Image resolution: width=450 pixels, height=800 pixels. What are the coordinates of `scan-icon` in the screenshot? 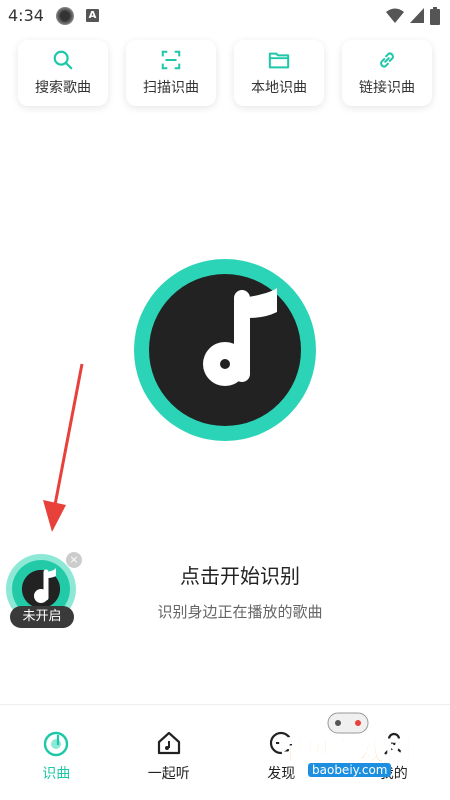 It's located at (171, 60).